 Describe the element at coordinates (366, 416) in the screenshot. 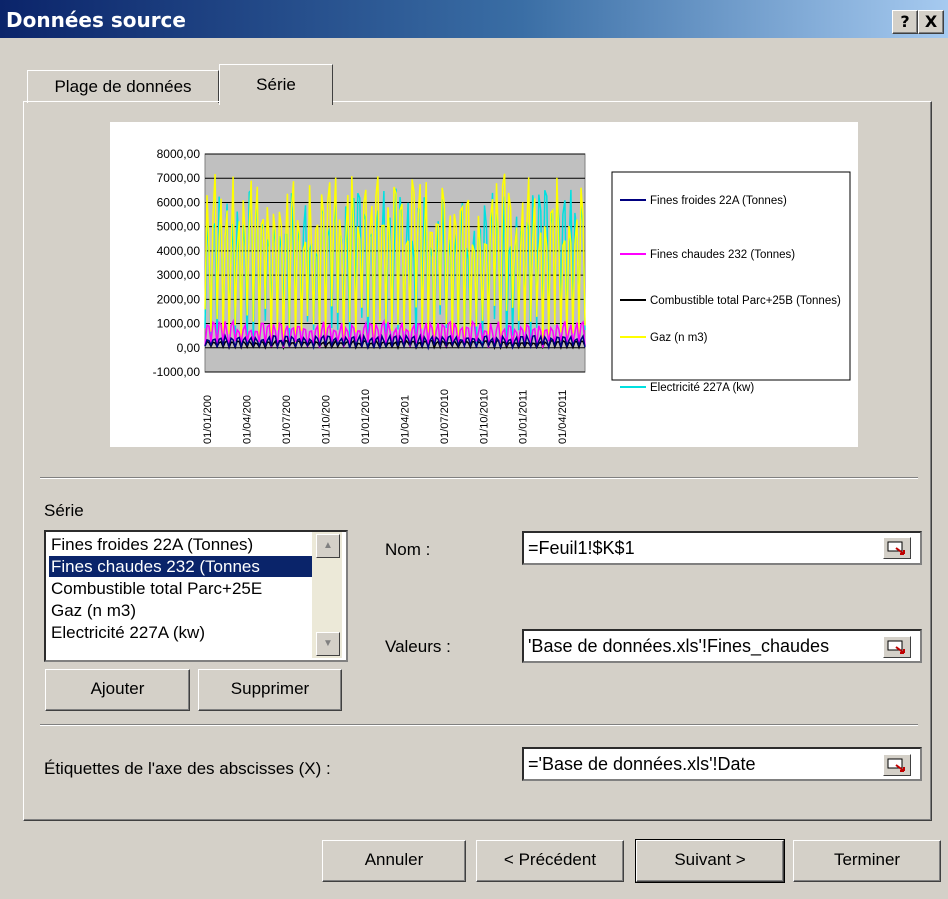

I see `x-tick-label: 01/01/2010` at that location.